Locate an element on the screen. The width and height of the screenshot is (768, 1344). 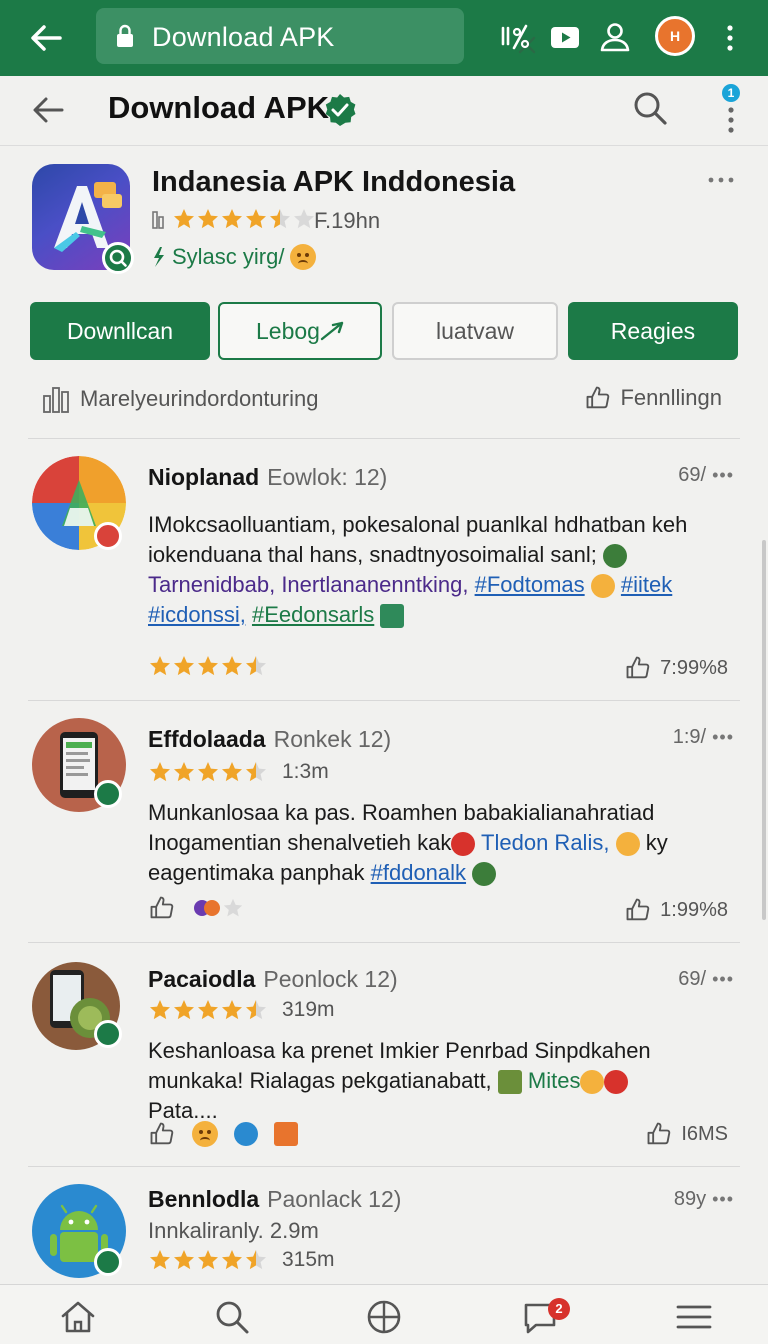
app-rating is located at coordinates (234, 219).